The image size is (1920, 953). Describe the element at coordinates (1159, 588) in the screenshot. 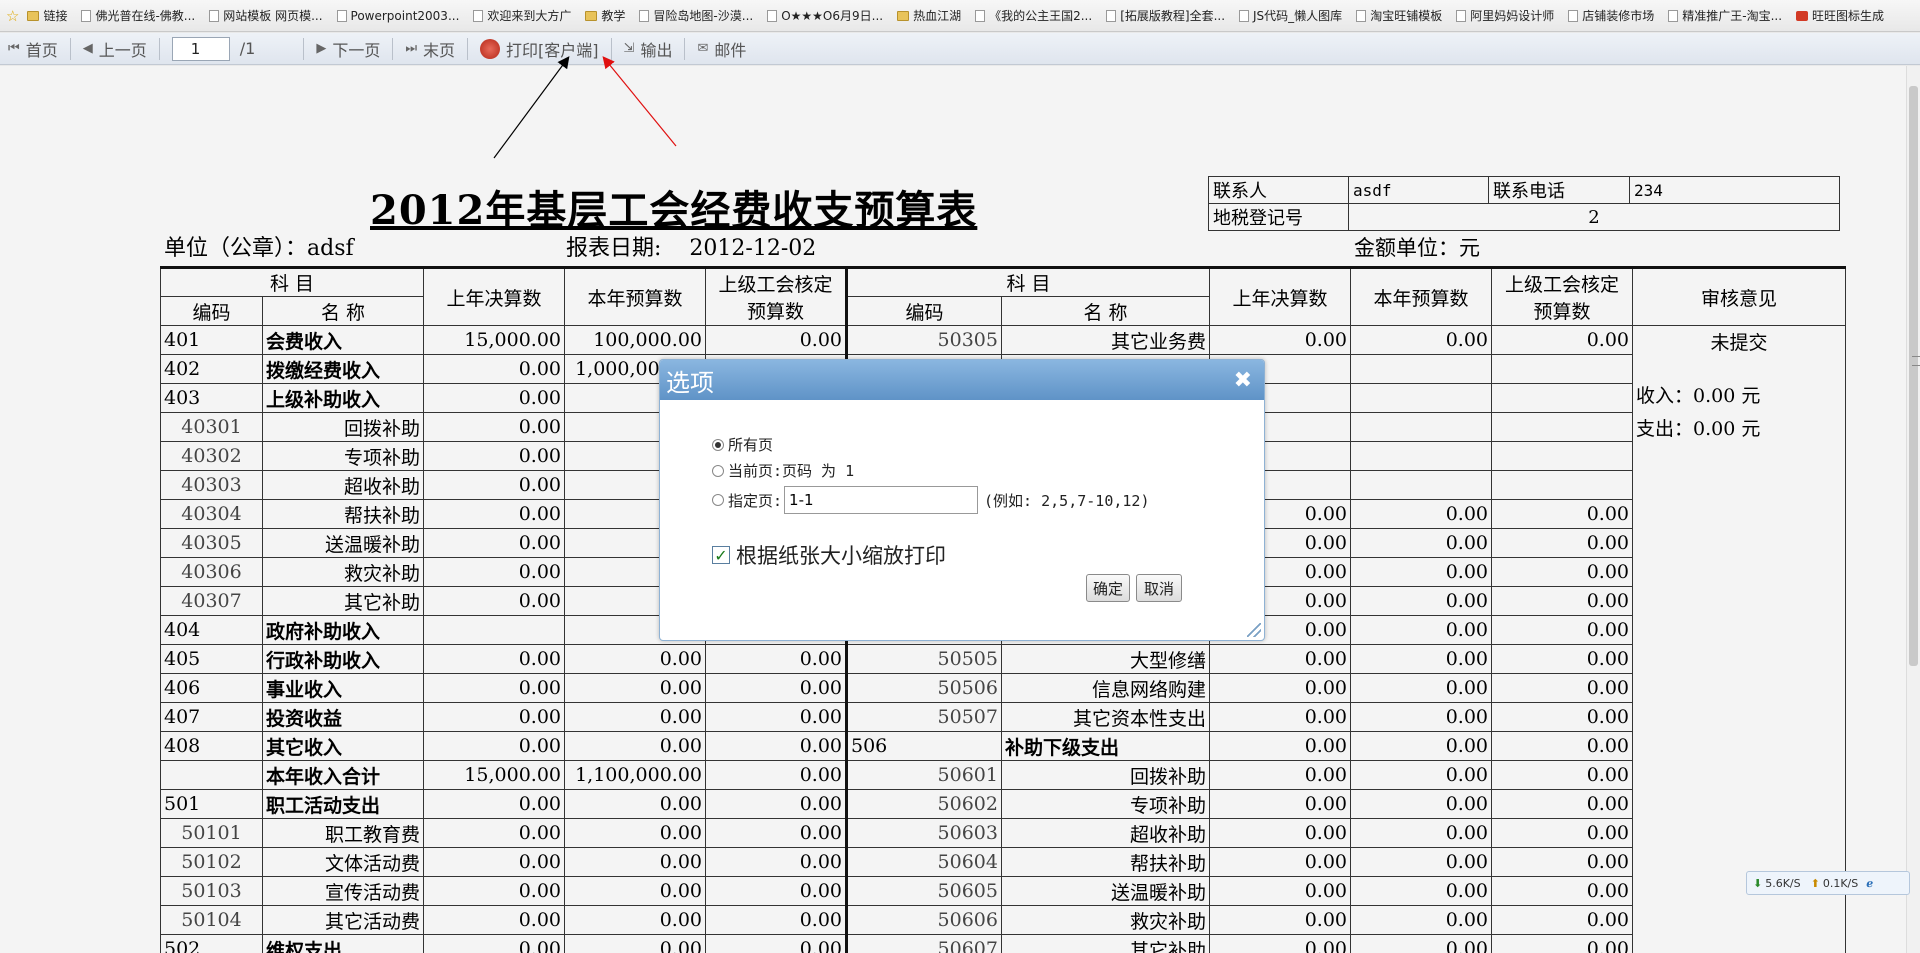

I see `cancel-button: 取消` at that location.